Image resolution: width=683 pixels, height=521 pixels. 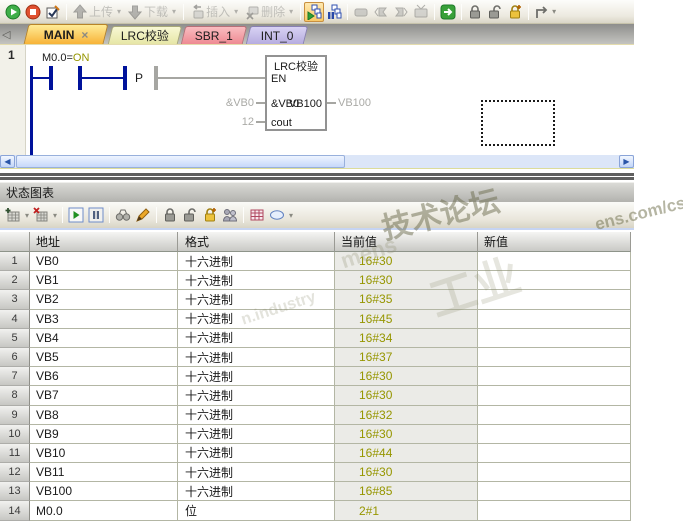 What do you see at coordinates (104, 357) in the screenshot?
I see `cell-address: VB5` at bounding box center [104, 357].